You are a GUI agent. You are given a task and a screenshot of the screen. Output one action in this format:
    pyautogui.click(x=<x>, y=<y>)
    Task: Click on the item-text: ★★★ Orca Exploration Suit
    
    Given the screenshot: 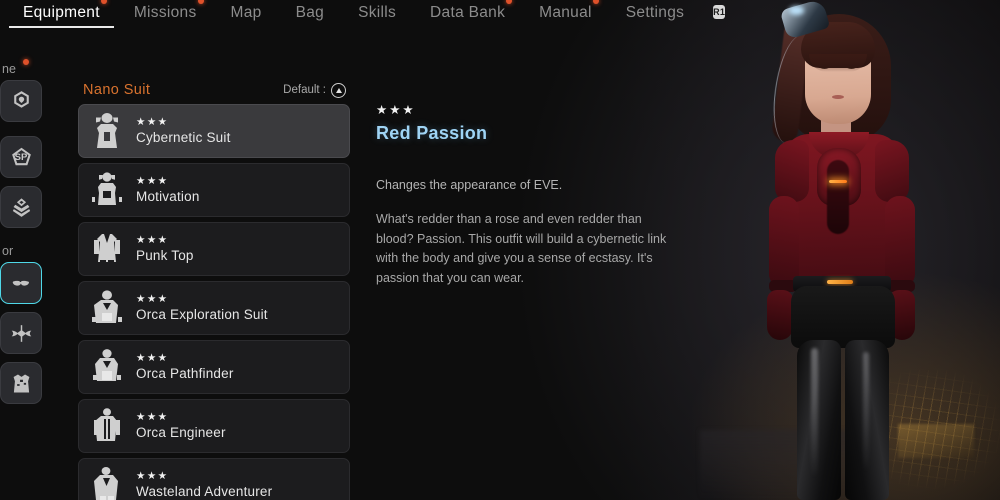 What is the action you would take?
    pyautogui.click(x=202, y=308)
    